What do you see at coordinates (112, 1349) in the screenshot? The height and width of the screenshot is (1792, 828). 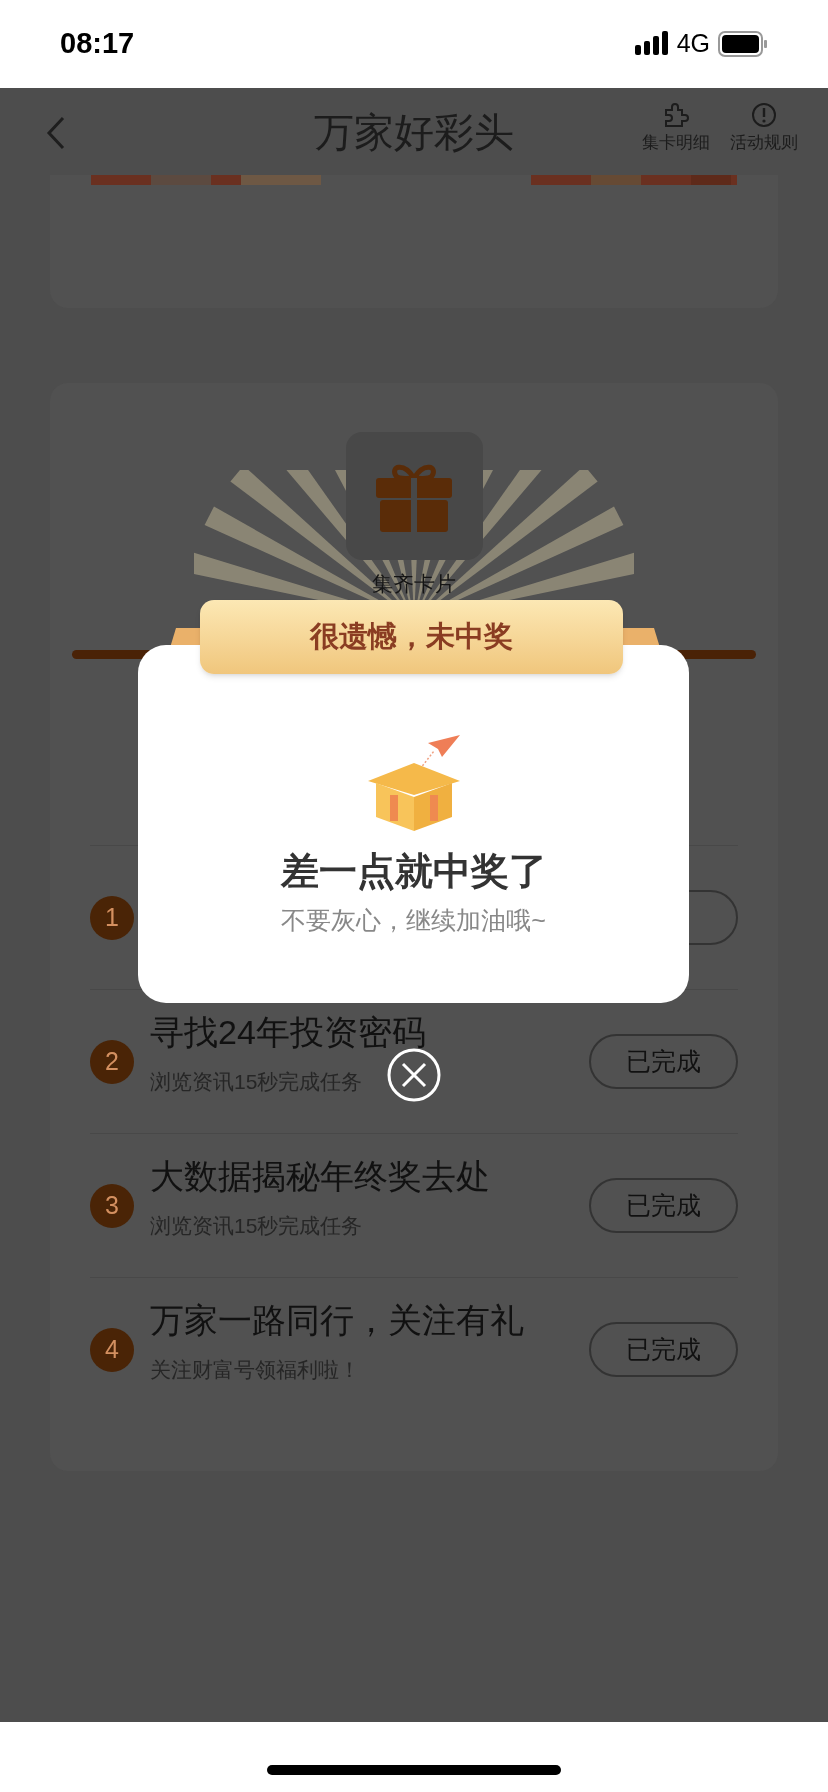 I see `number-badge: 4` at bounding box center [112, 1349].